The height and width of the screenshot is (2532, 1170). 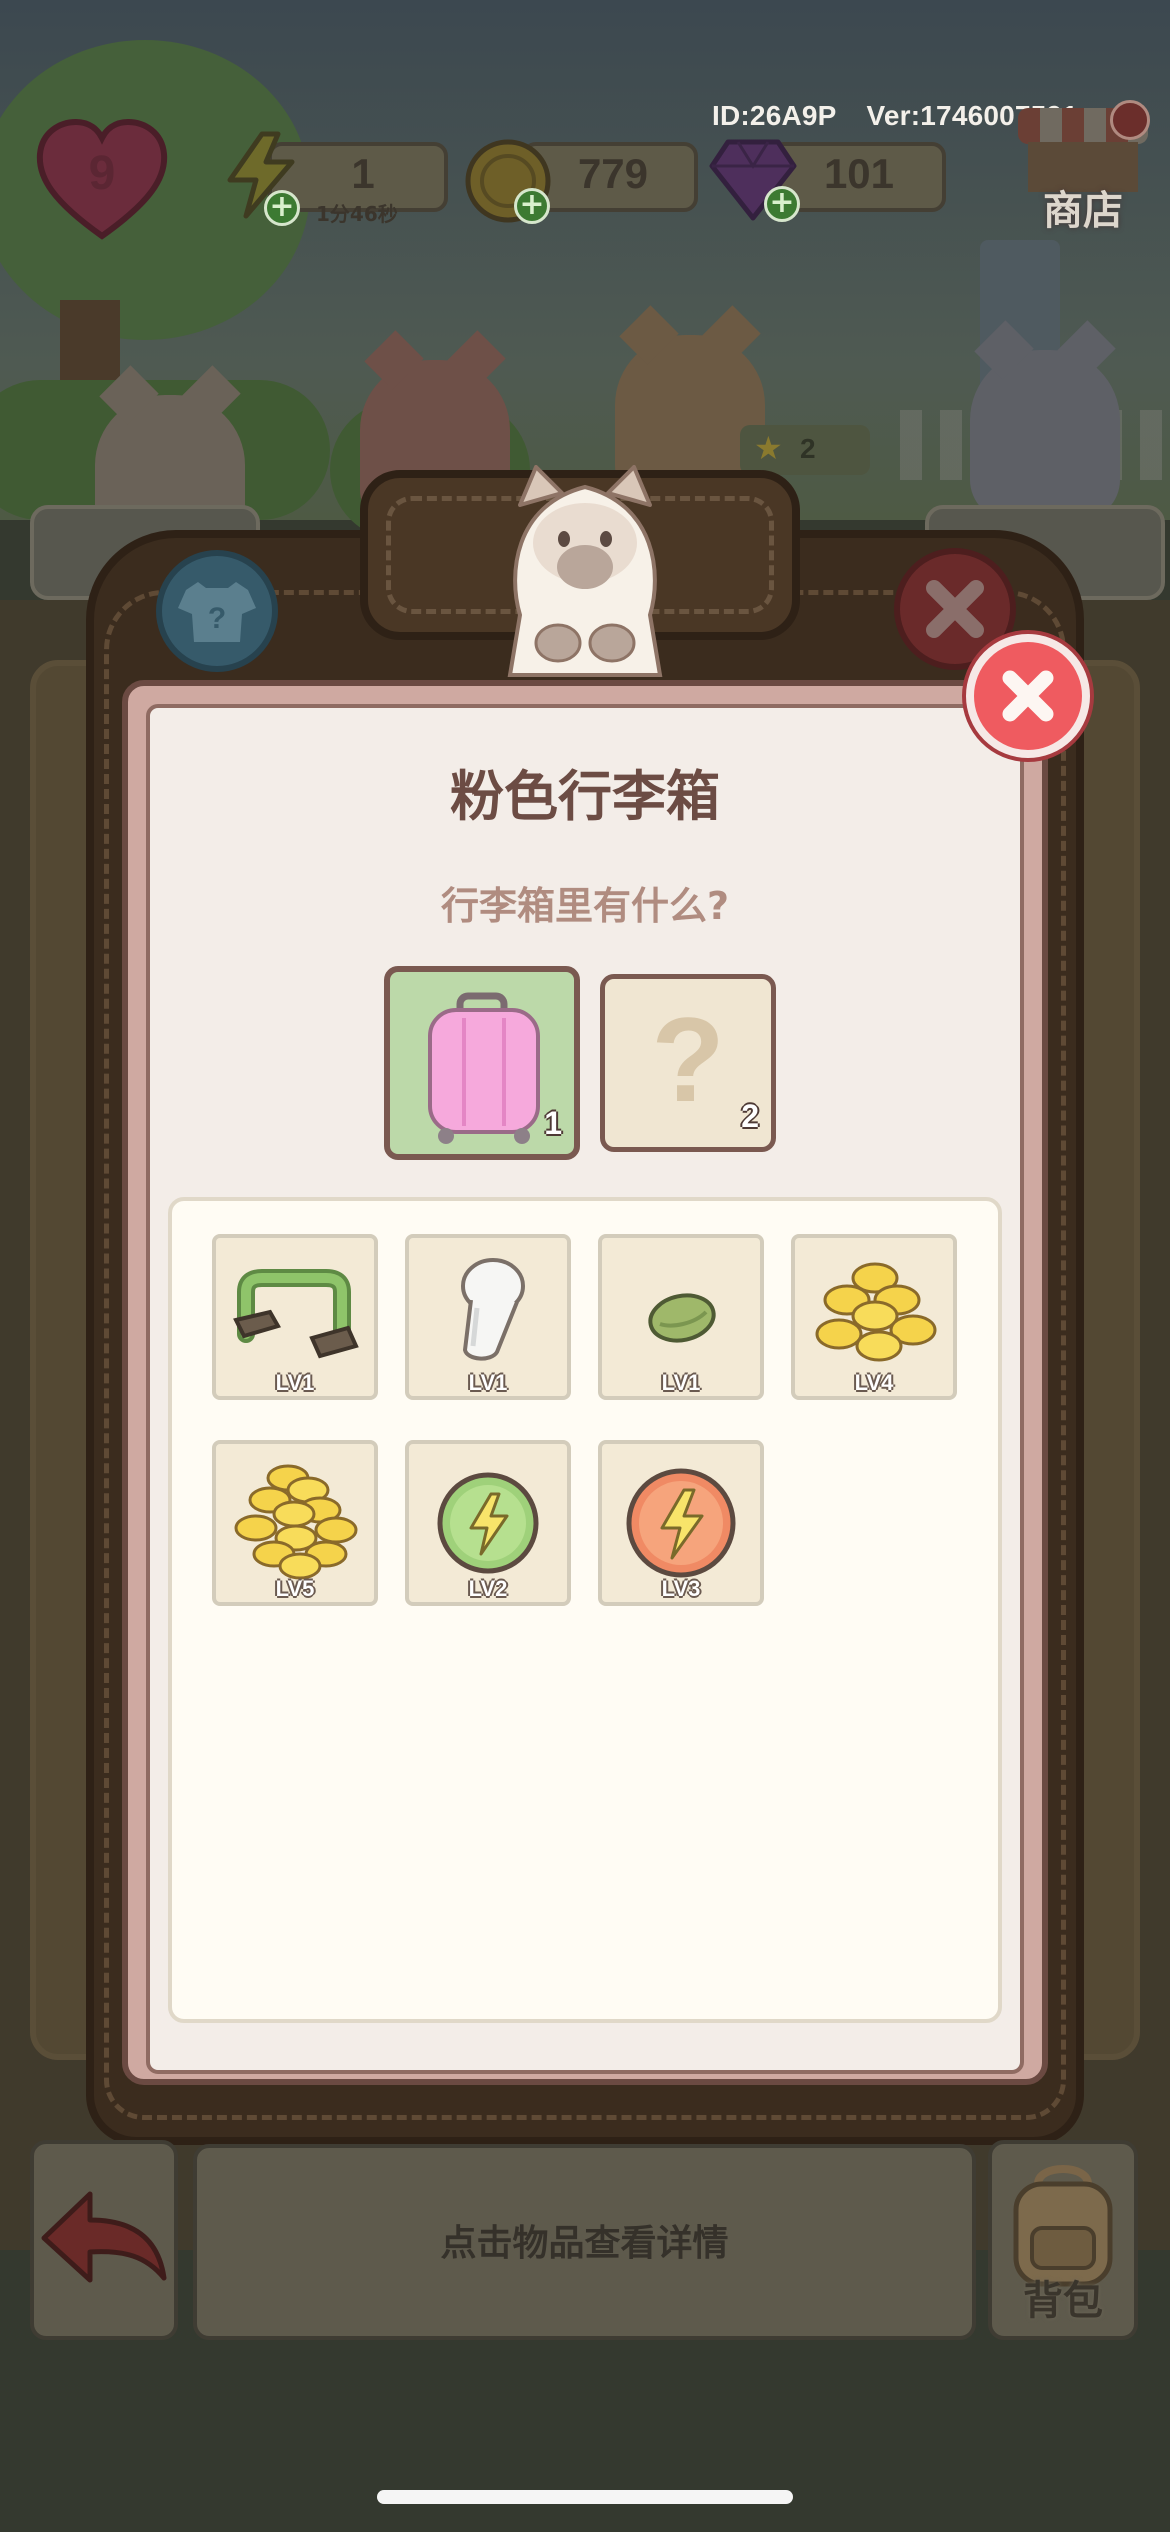 What do you see at coordinates (295, 1523) in the screenshot?
I see `item-big-coin-pile: LV5` at bounding box center [295, 1523].